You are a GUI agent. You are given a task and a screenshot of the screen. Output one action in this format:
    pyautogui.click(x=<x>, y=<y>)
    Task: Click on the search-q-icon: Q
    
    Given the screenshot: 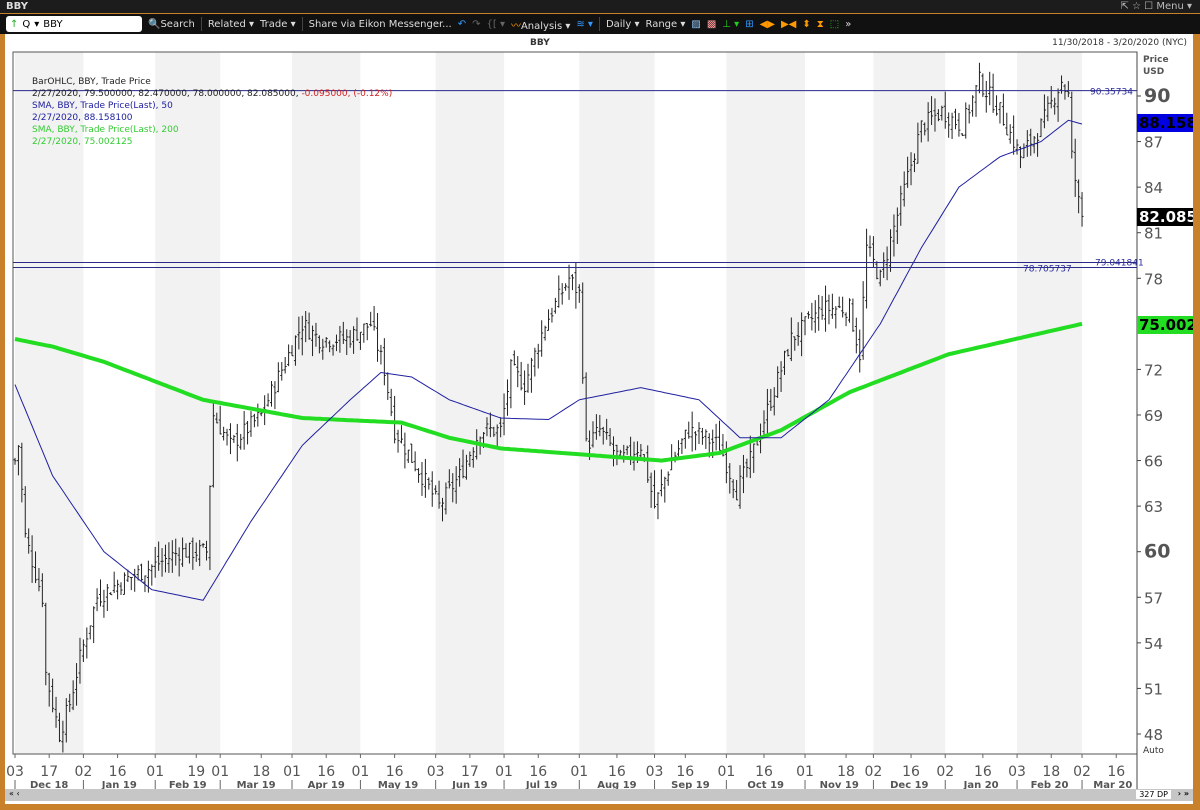 What is the action you would take?
    pyautogui.click(x=26, y=24)
    